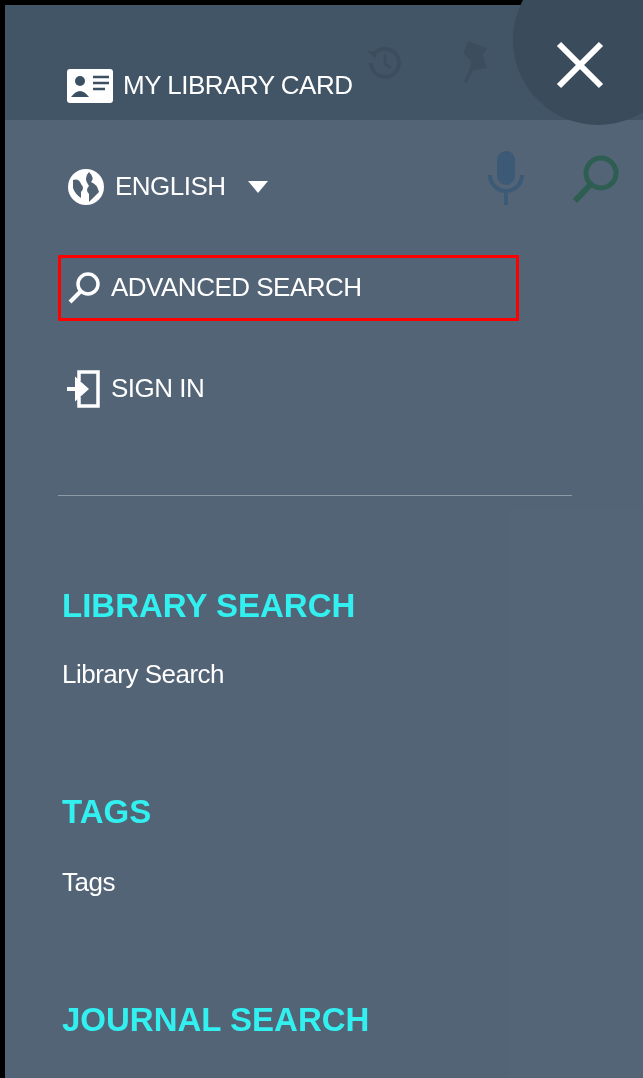 The image size is (643, 1078). What do you see at coordinates (137, 388) in the screenshot?
I see `menu-link: SIGN IN` at bounding box center [137, 388].